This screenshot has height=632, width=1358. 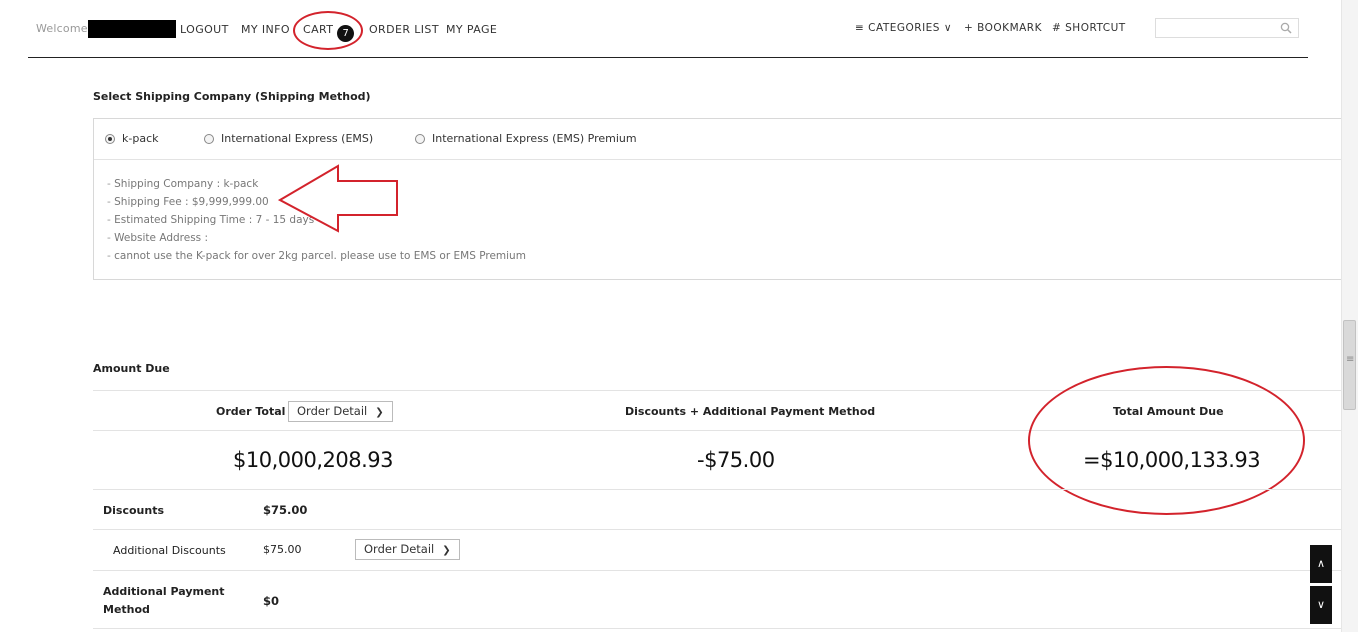 I want to click on scroll-bottom-button: ∨, so click(x=1321, y=605).